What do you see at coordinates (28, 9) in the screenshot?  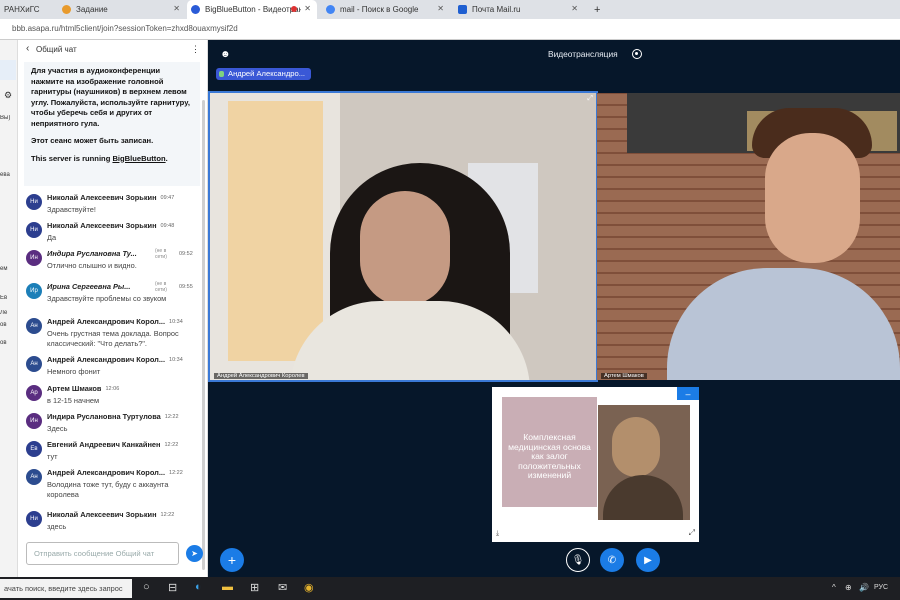 I see `tab-ranepa: РАНХиГС` at bounding box center [28, 9].